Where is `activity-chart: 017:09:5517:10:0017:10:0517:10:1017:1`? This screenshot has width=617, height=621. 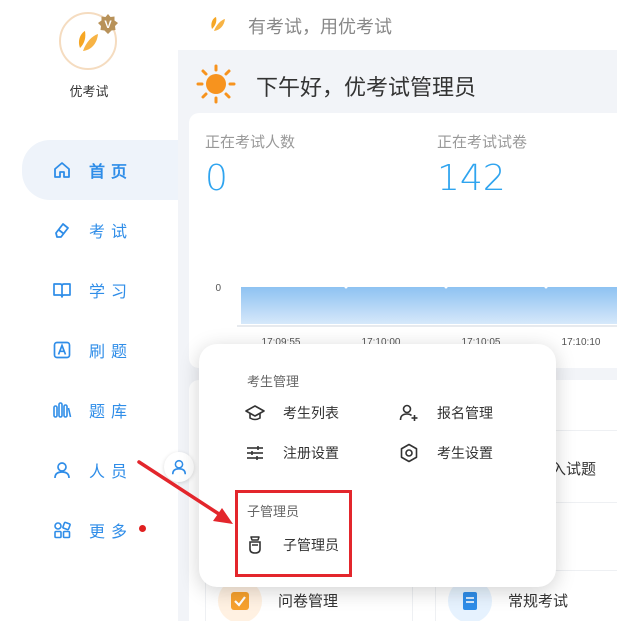 activity-chart: 017:09:5517:10:0017:10:0517:10:1017:1 is located at coordinates (416, 315).